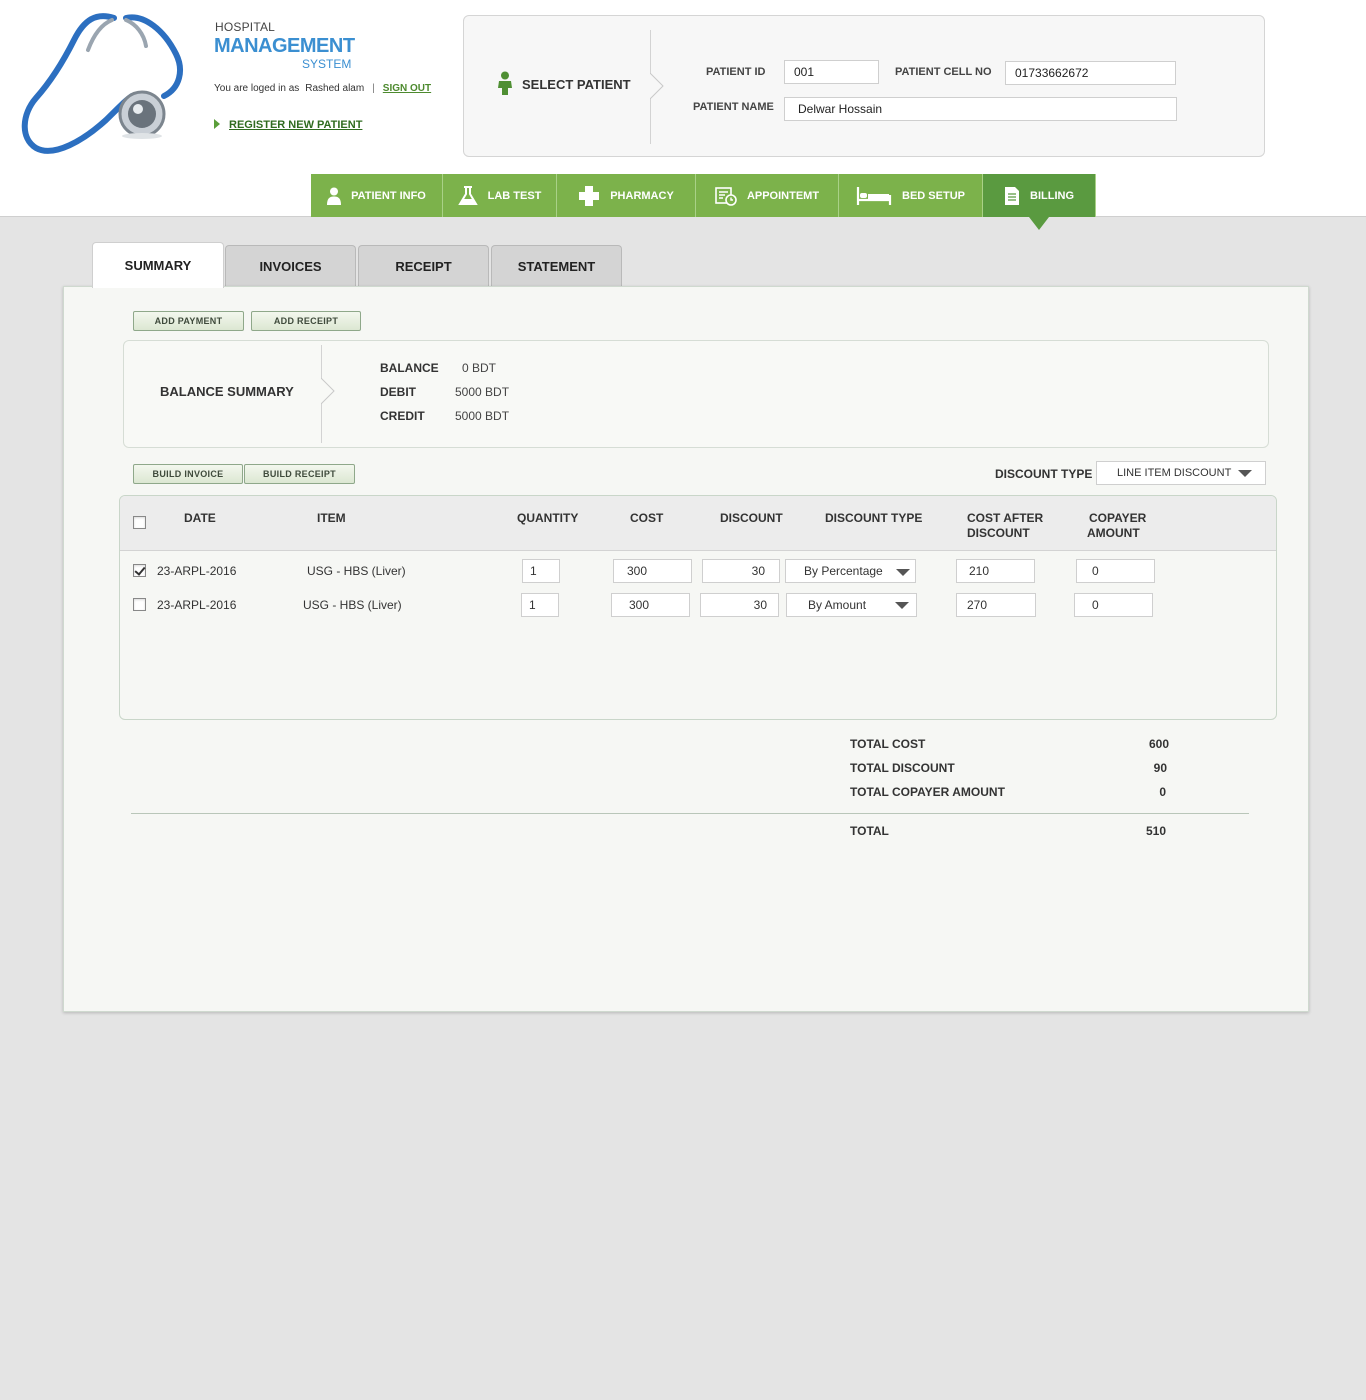 The height and width of the screenshot is (1400, 1366). What do you see at coordinates (1174, 473) in the screenshot?
I see `discount-type-value: LINE ITEM DISCOUNT` at bounding box center [1174, 473].